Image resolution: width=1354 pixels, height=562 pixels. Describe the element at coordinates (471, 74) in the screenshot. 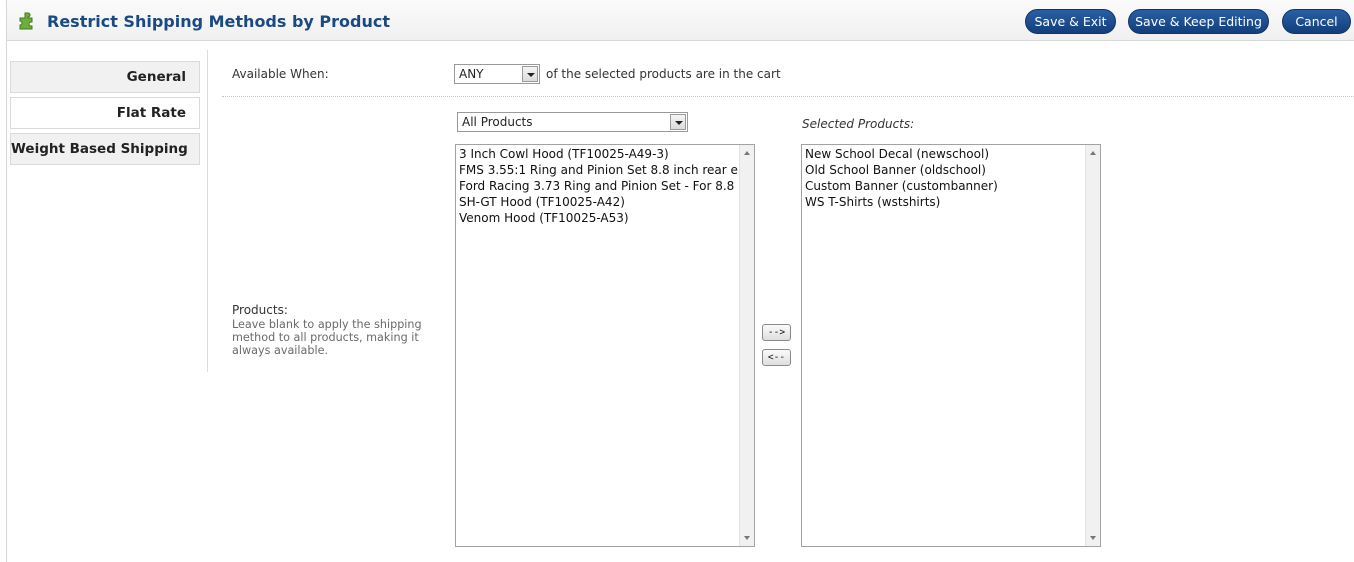

I see `available-when-value: ANY` at that location.